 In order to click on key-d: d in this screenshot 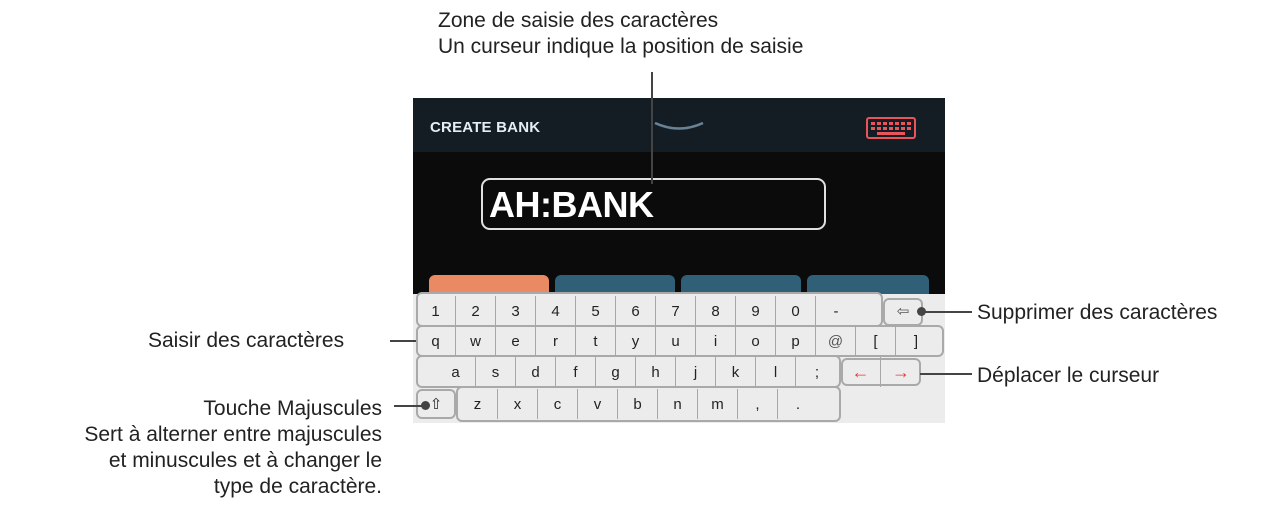, I will do `click(536, 372)`.